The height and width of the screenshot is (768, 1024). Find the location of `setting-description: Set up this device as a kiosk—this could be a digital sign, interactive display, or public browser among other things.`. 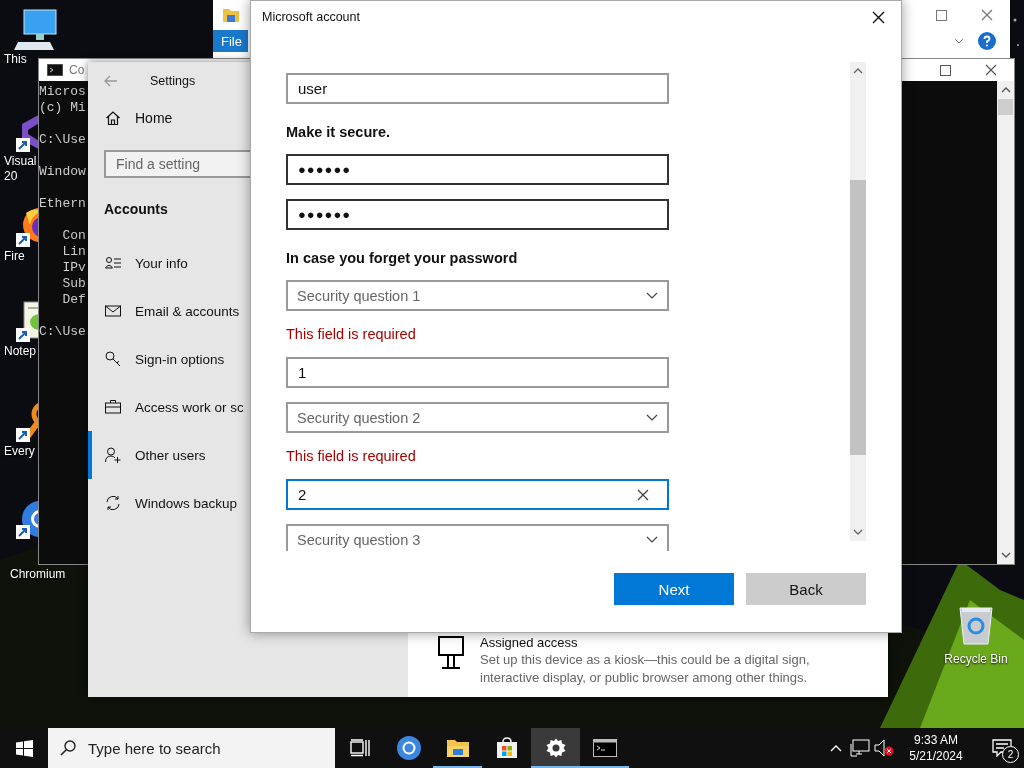

setting-description: Set up this device as a kiosk—this could be a digital sign, interactive display, or public browser among other things. is located at coordinates (645, 669).